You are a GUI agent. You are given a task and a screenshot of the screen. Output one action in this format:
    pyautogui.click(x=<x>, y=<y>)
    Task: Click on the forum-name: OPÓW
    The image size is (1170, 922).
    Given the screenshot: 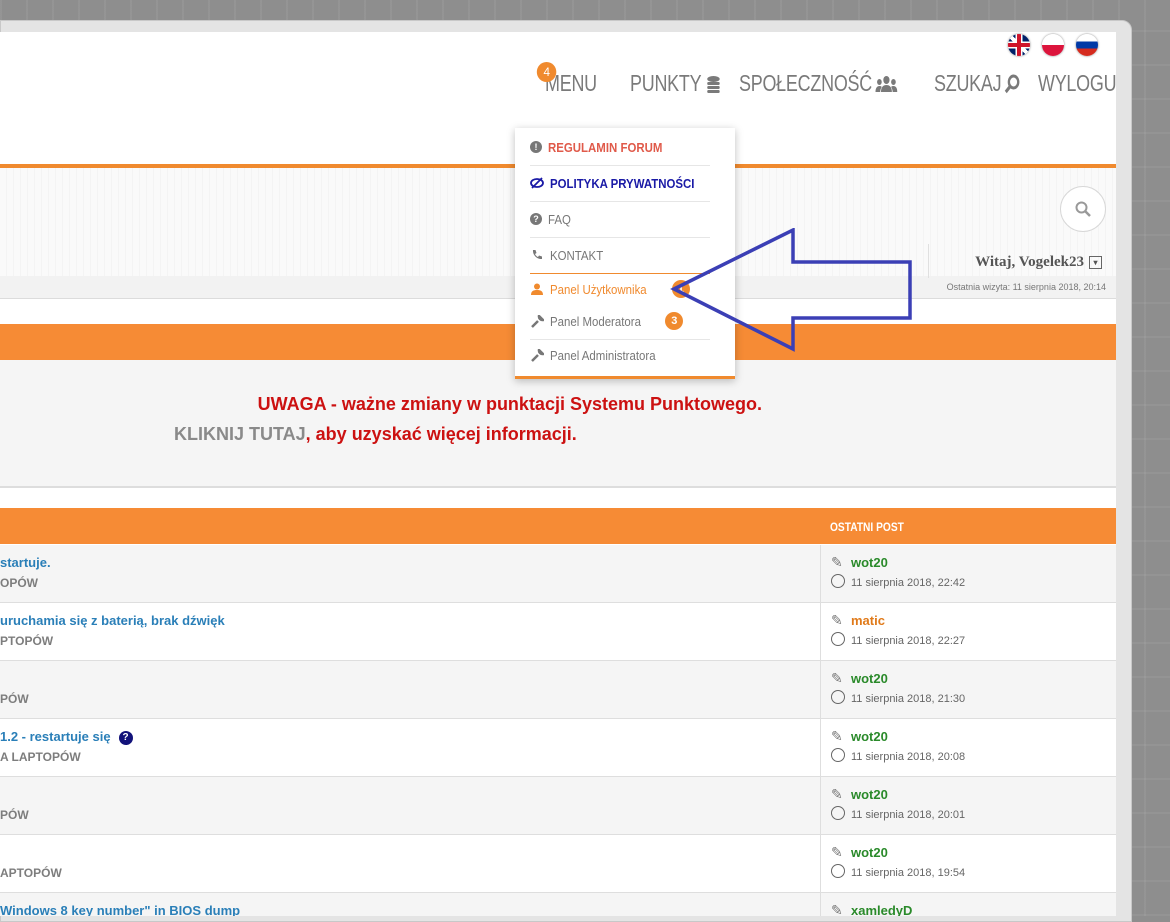 What is the action you would take?
    pyautogui.click(x=19, y=583)
    